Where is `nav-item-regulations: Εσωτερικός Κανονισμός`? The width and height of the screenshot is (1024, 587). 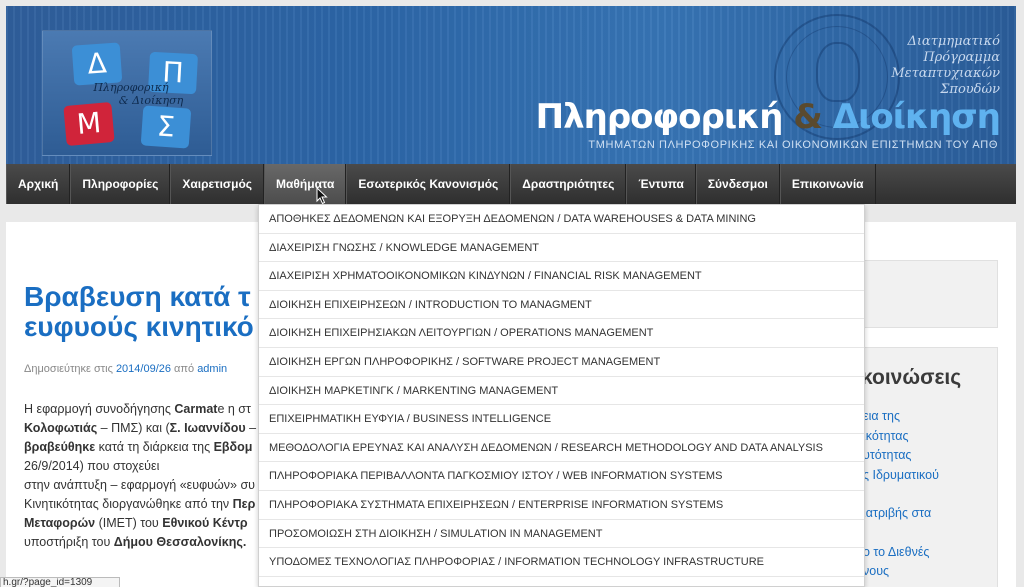
nav-item-regulations: Εσωτερικός Κανονισμός is located at coordinates (428, 184).